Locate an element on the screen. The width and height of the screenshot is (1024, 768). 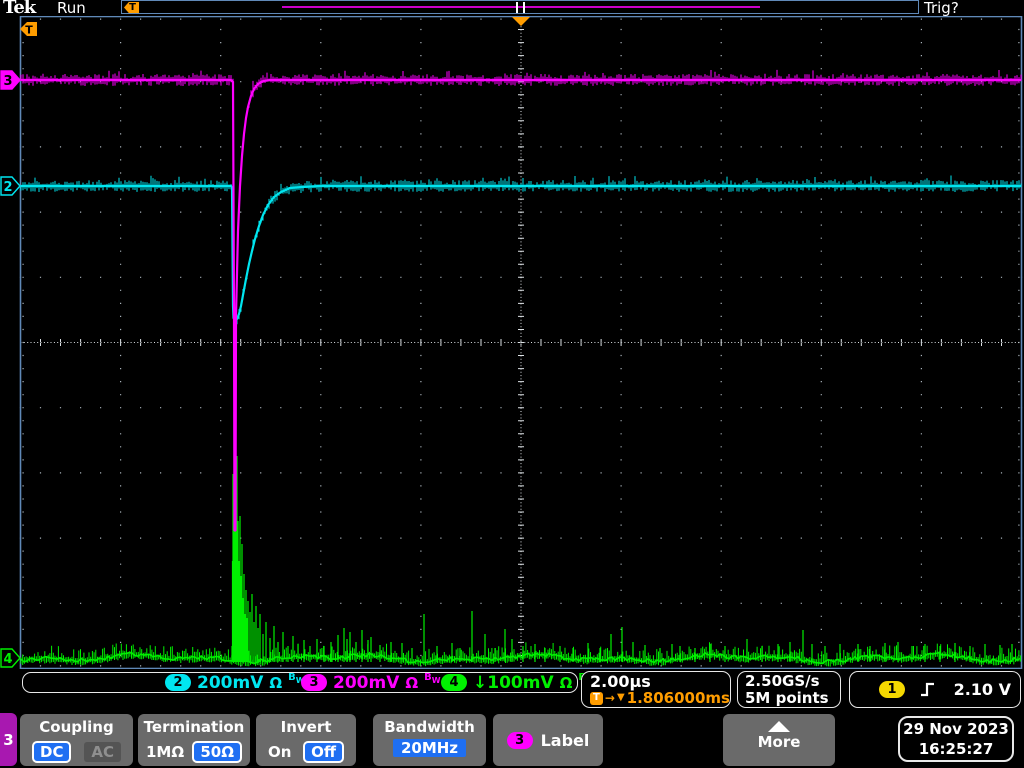
coupling-title: Coupling is located at coordinates (76, 727).